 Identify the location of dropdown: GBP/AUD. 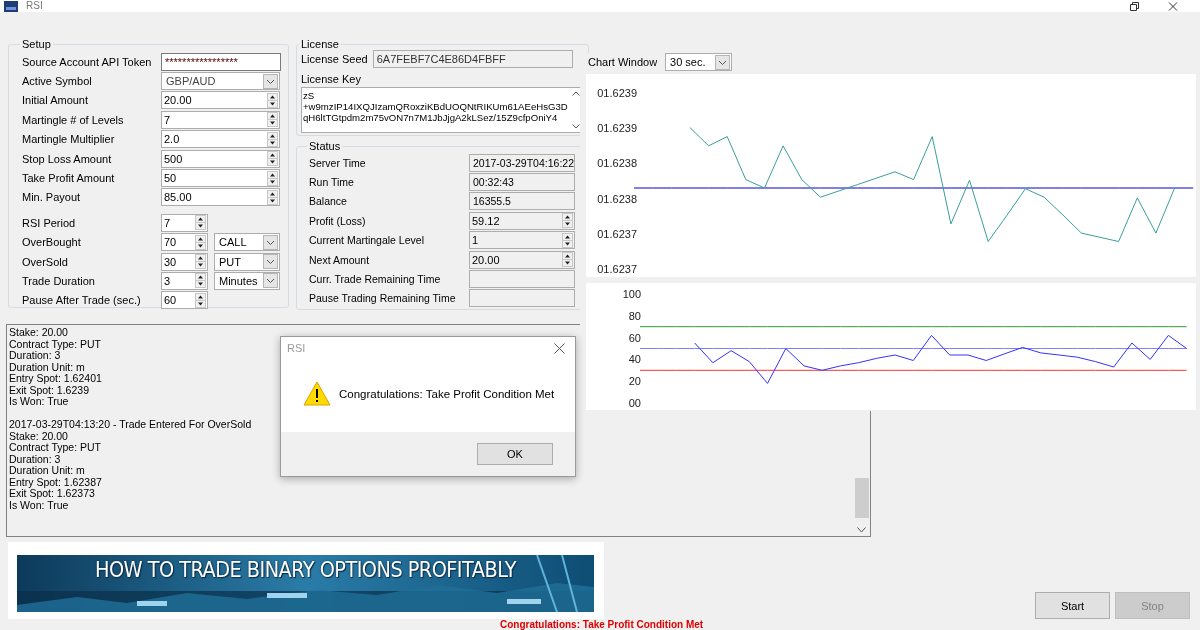
(220, 81).